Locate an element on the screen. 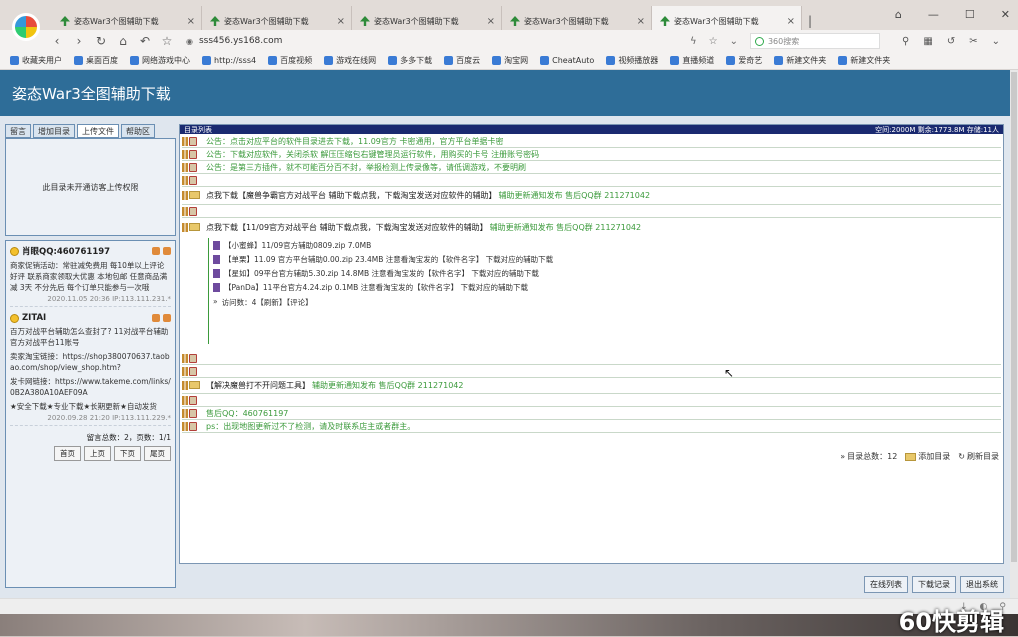 Image resolution: width=1018 pixels, height=637 pixels. tab-add-folder: 增加目录 is located at coordinates (54, 131).